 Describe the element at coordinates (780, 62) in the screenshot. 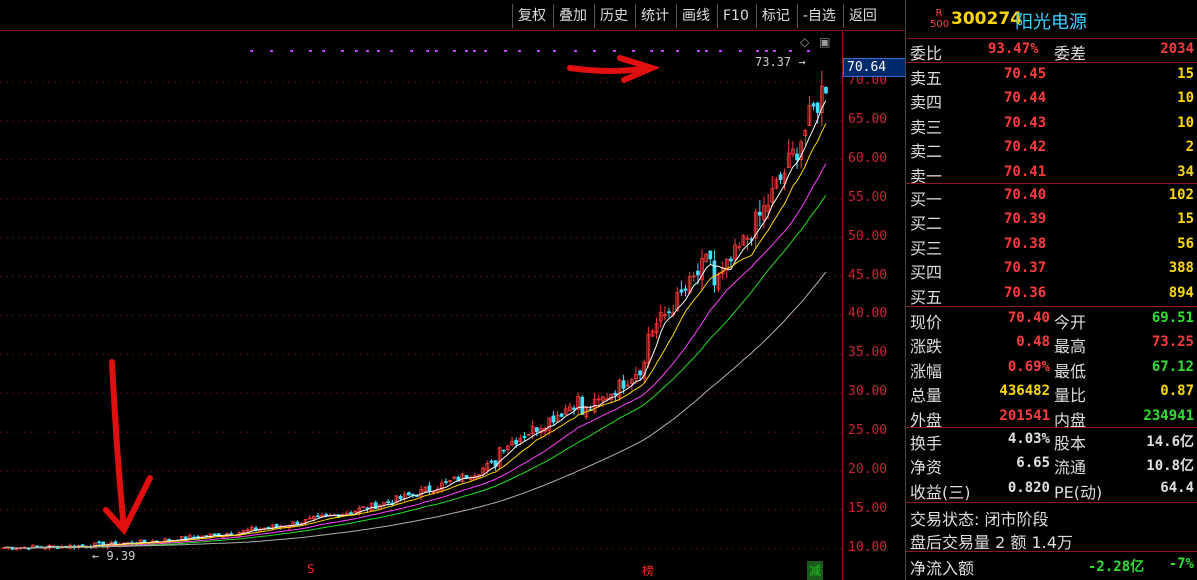

I see `high-marker: 73.37 →` at that location.